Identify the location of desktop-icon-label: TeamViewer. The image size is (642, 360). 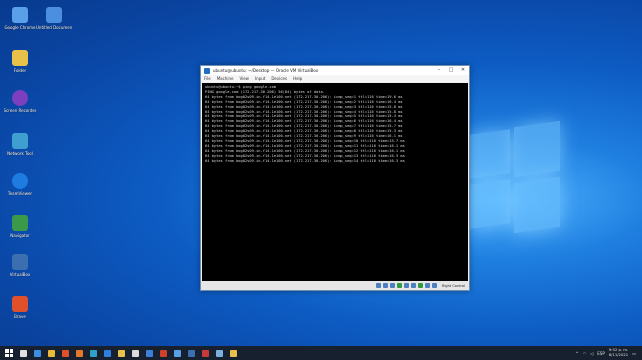
(20, 193).